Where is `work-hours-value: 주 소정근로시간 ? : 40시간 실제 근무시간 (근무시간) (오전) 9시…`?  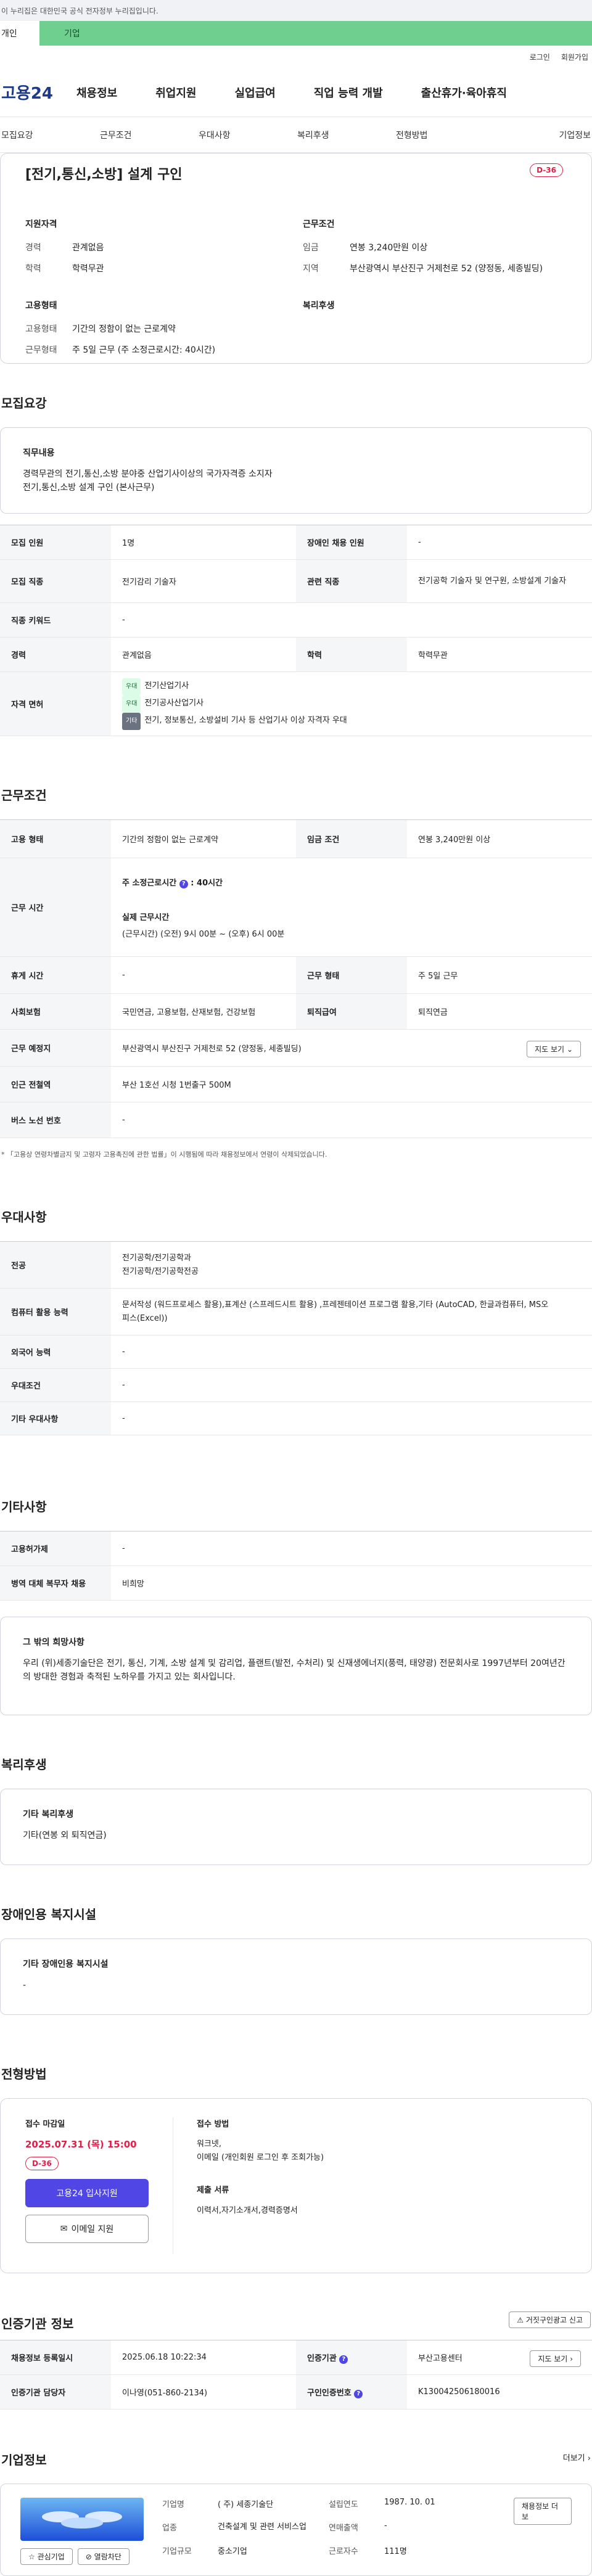
work-hours-value: 주 소정근로시간 ? : 40시간 실제 근무시간 (근무시간) (오전) 9시… is located at coordinates (351, 907).